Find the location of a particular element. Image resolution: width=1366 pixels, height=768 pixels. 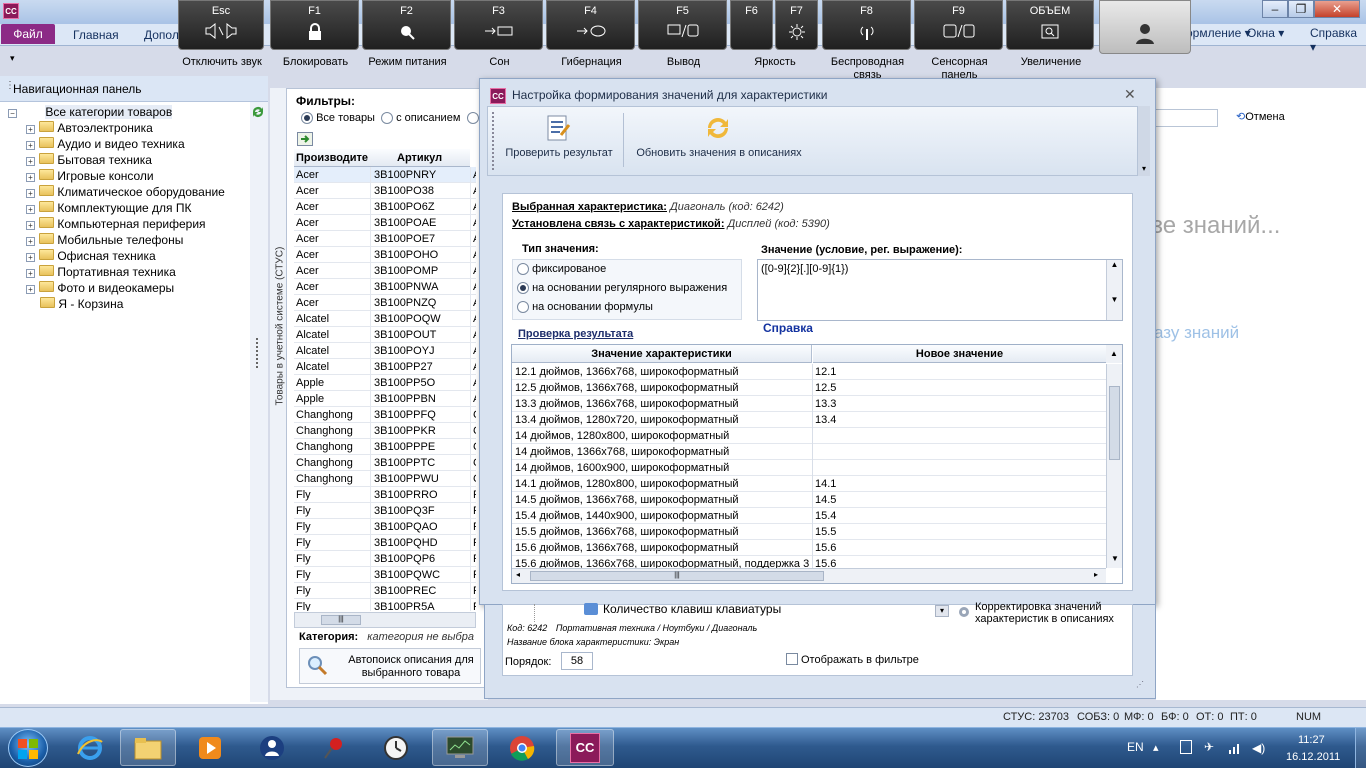

value-type-option: на основании формулы is located at coordinates (627, 307).